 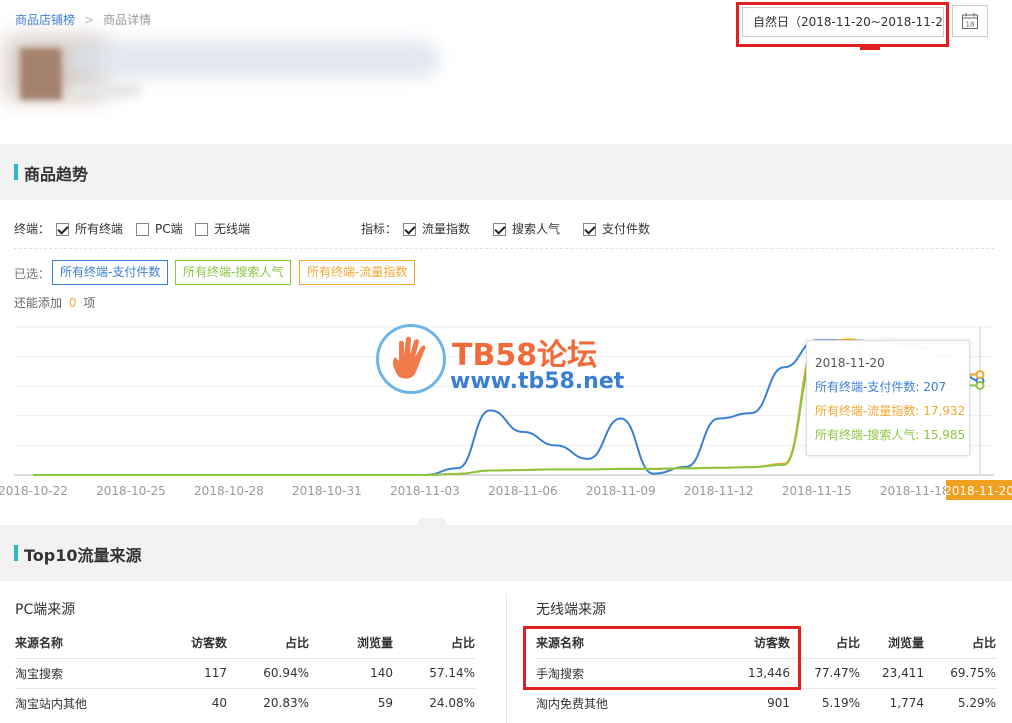 I want to click on x-tick-label: 2018-10-22, so click(x=34, y=491).